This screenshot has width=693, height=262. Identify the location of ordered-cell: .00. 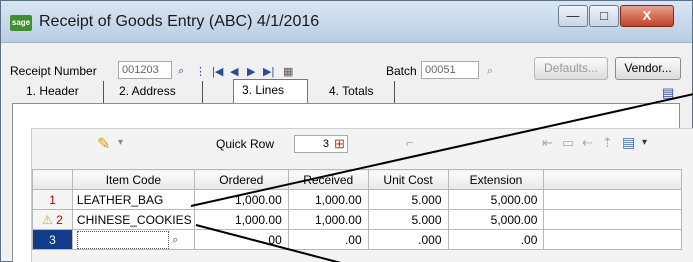
(241, 239).